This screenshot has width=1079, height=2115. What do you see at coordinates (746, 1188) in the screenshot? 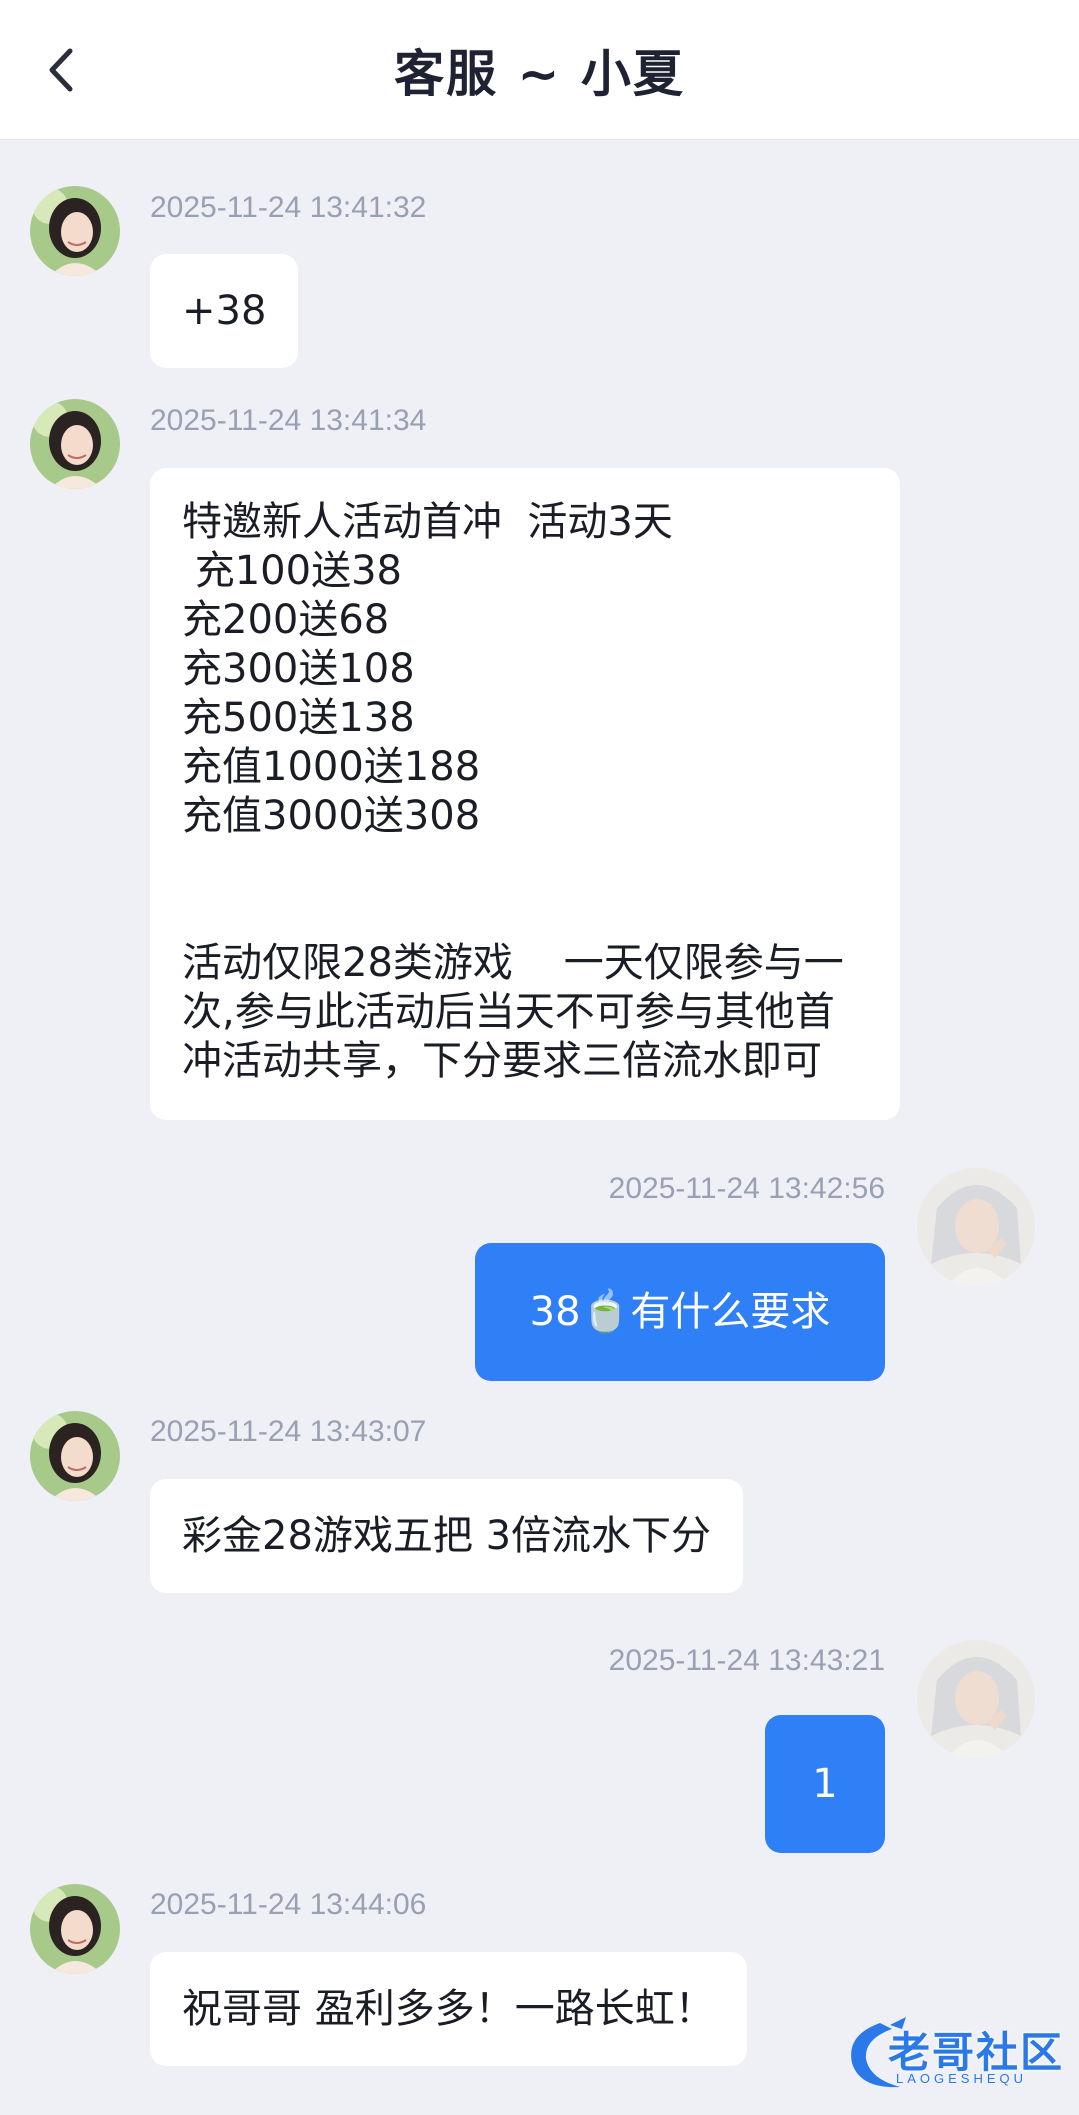
I see `message-timestamp: 2025-11-24 13:42:56` at bounding box center [746, 1188].